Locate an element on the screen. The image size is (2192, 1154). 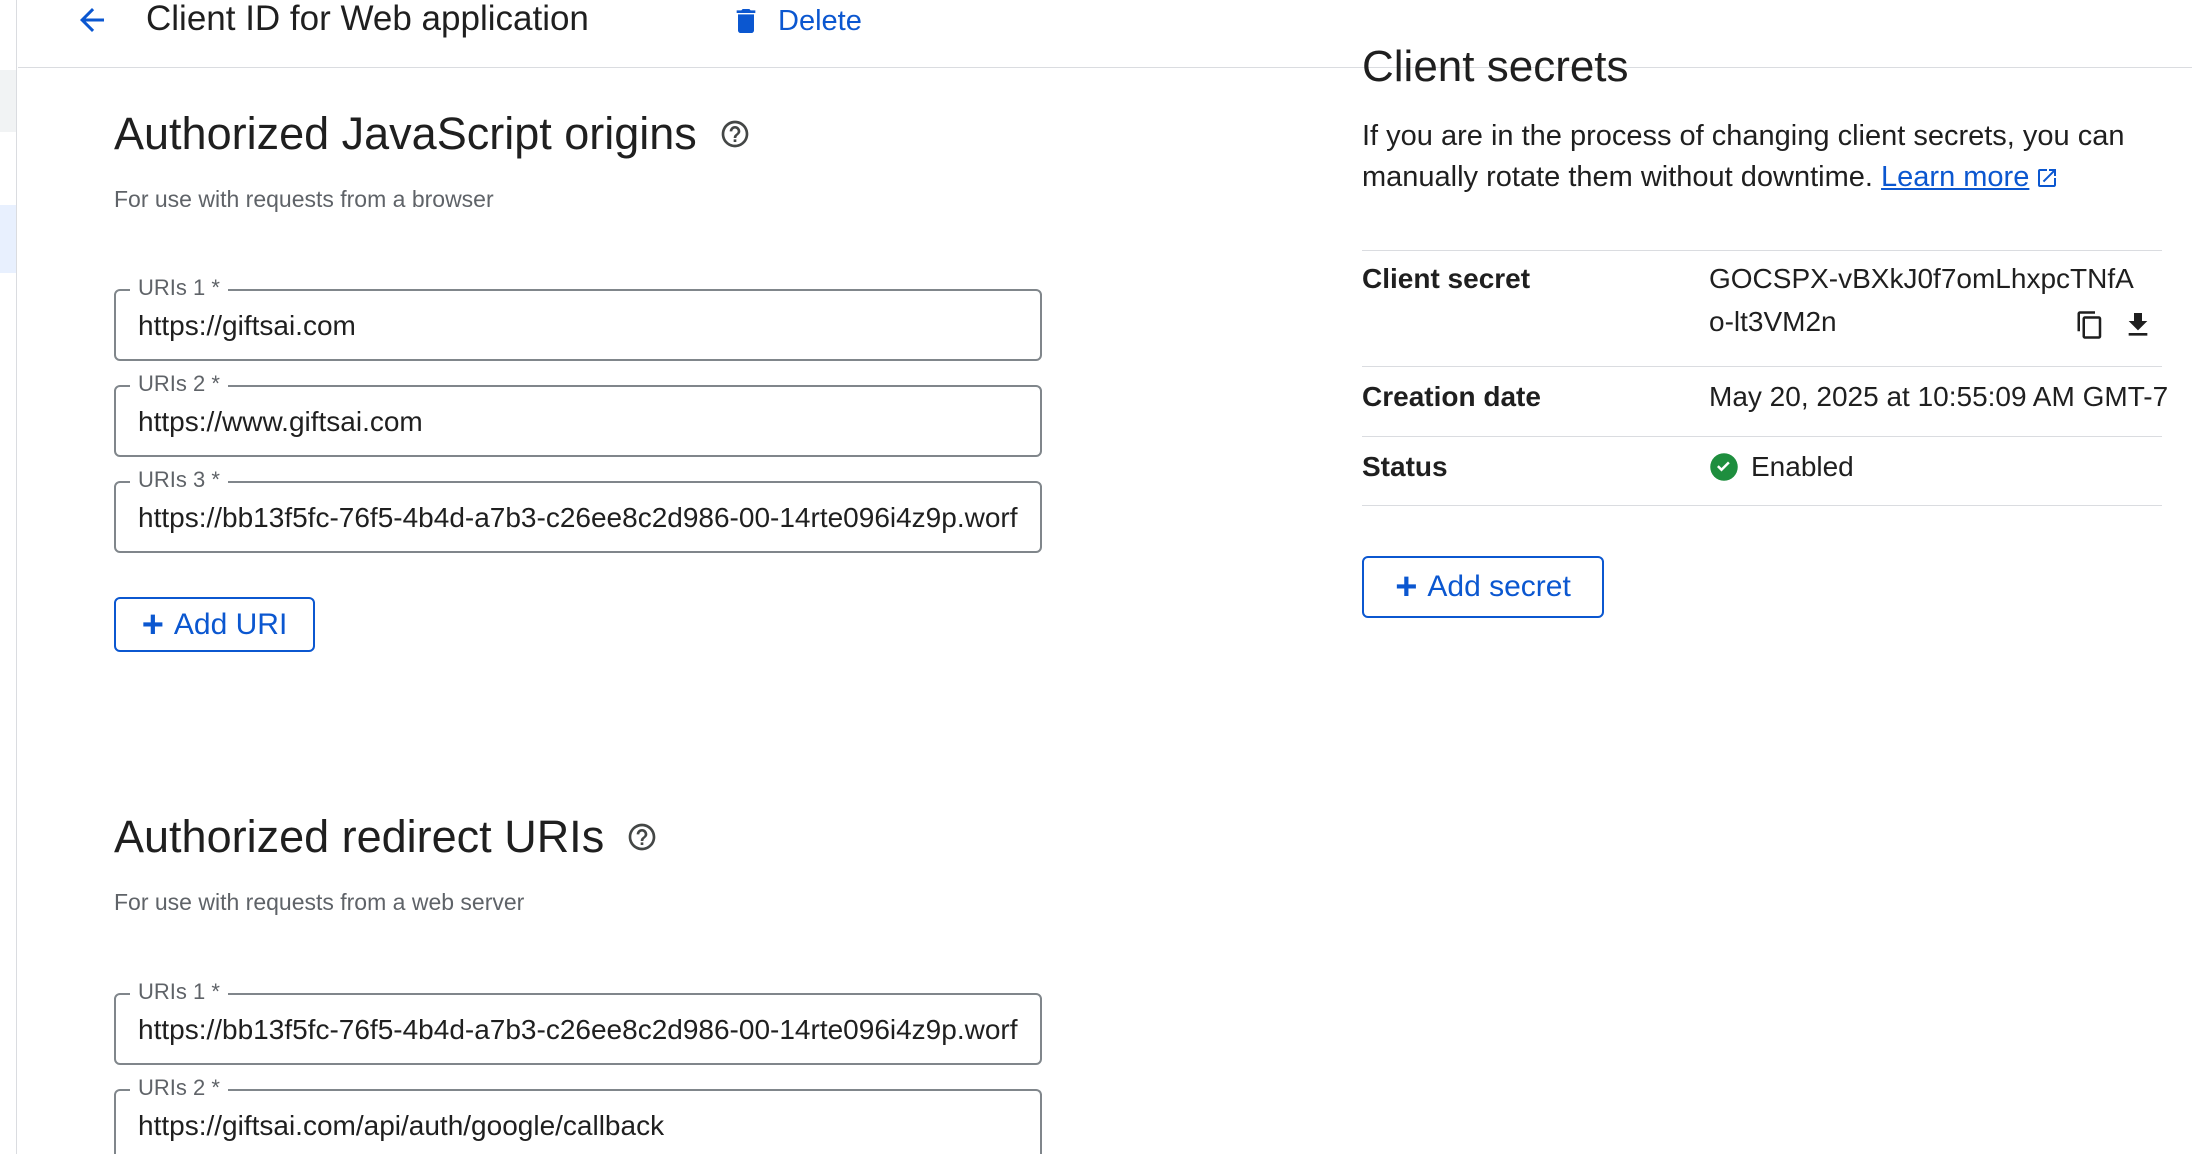
section-title: Authorized redirect URIs is located at coordinates (386, 837).